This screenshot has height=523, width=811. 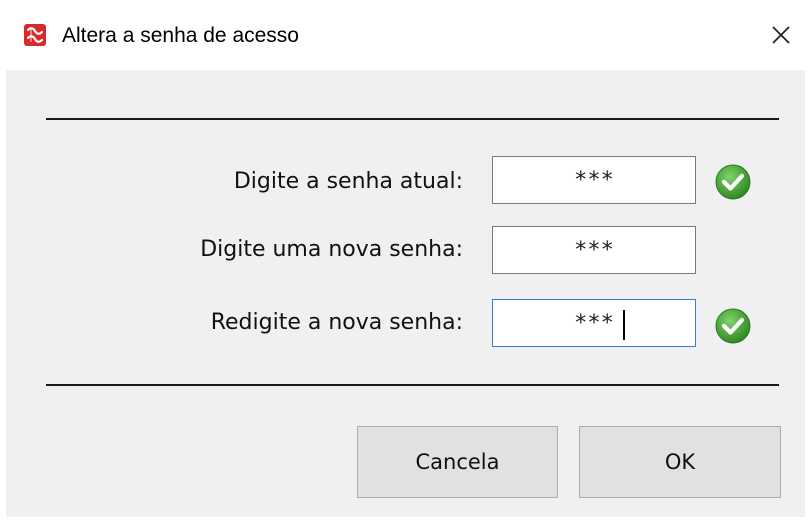 What do you see at coordinates (594, 250) in the screenshot?
I see `new-password-field` at bounding box center [594, 250].